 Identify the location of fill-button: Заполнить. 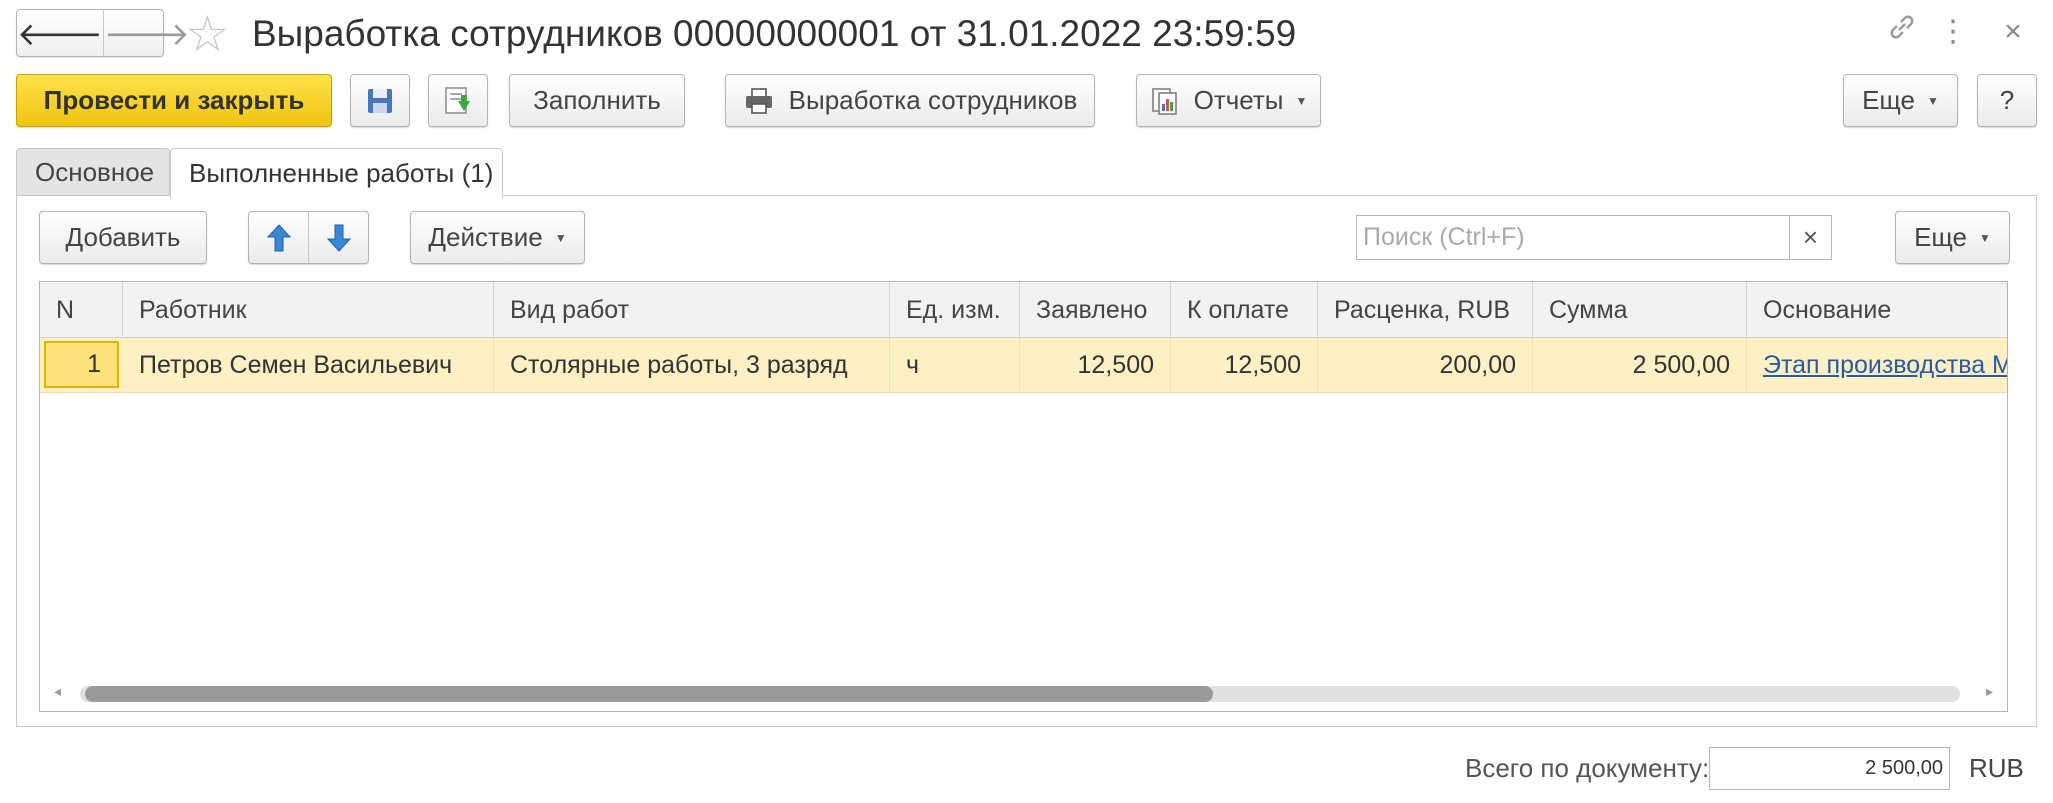
(597, 100).